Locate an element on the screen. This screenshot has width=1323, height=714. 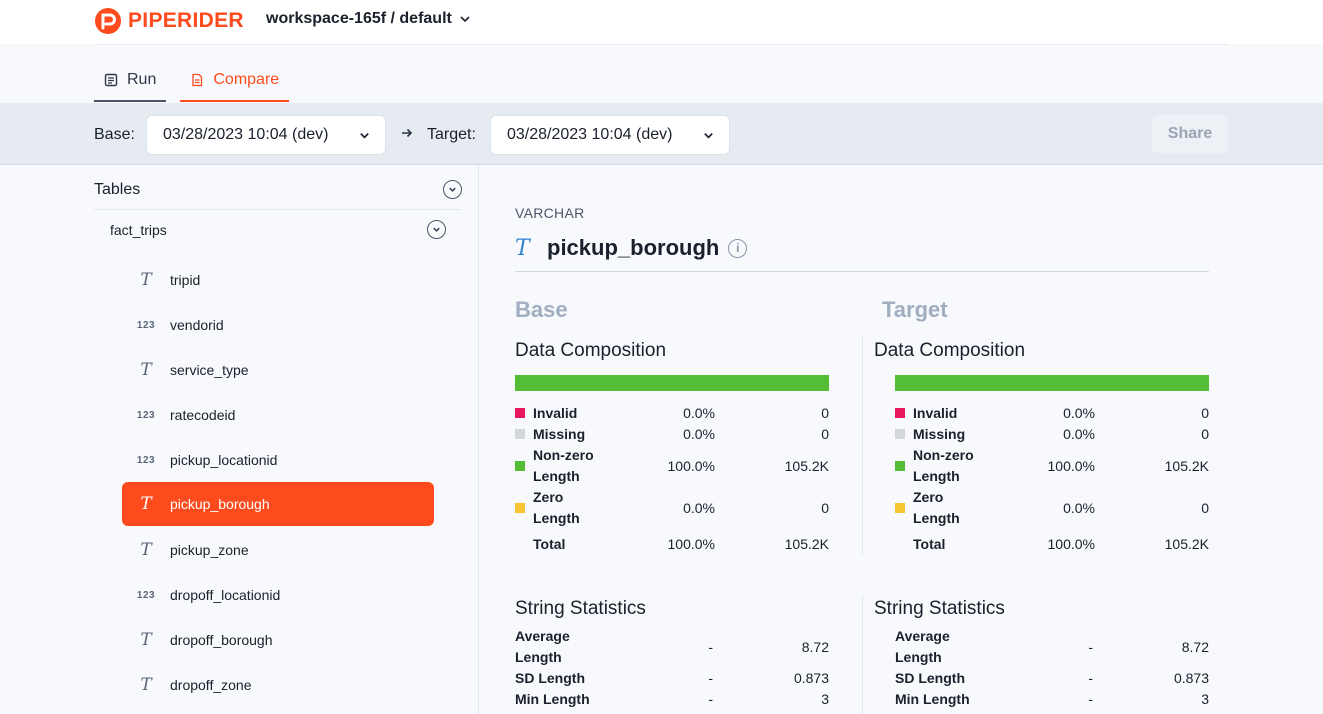
sidebar-column-item: Ttripid is located at coordinates (278, 280).